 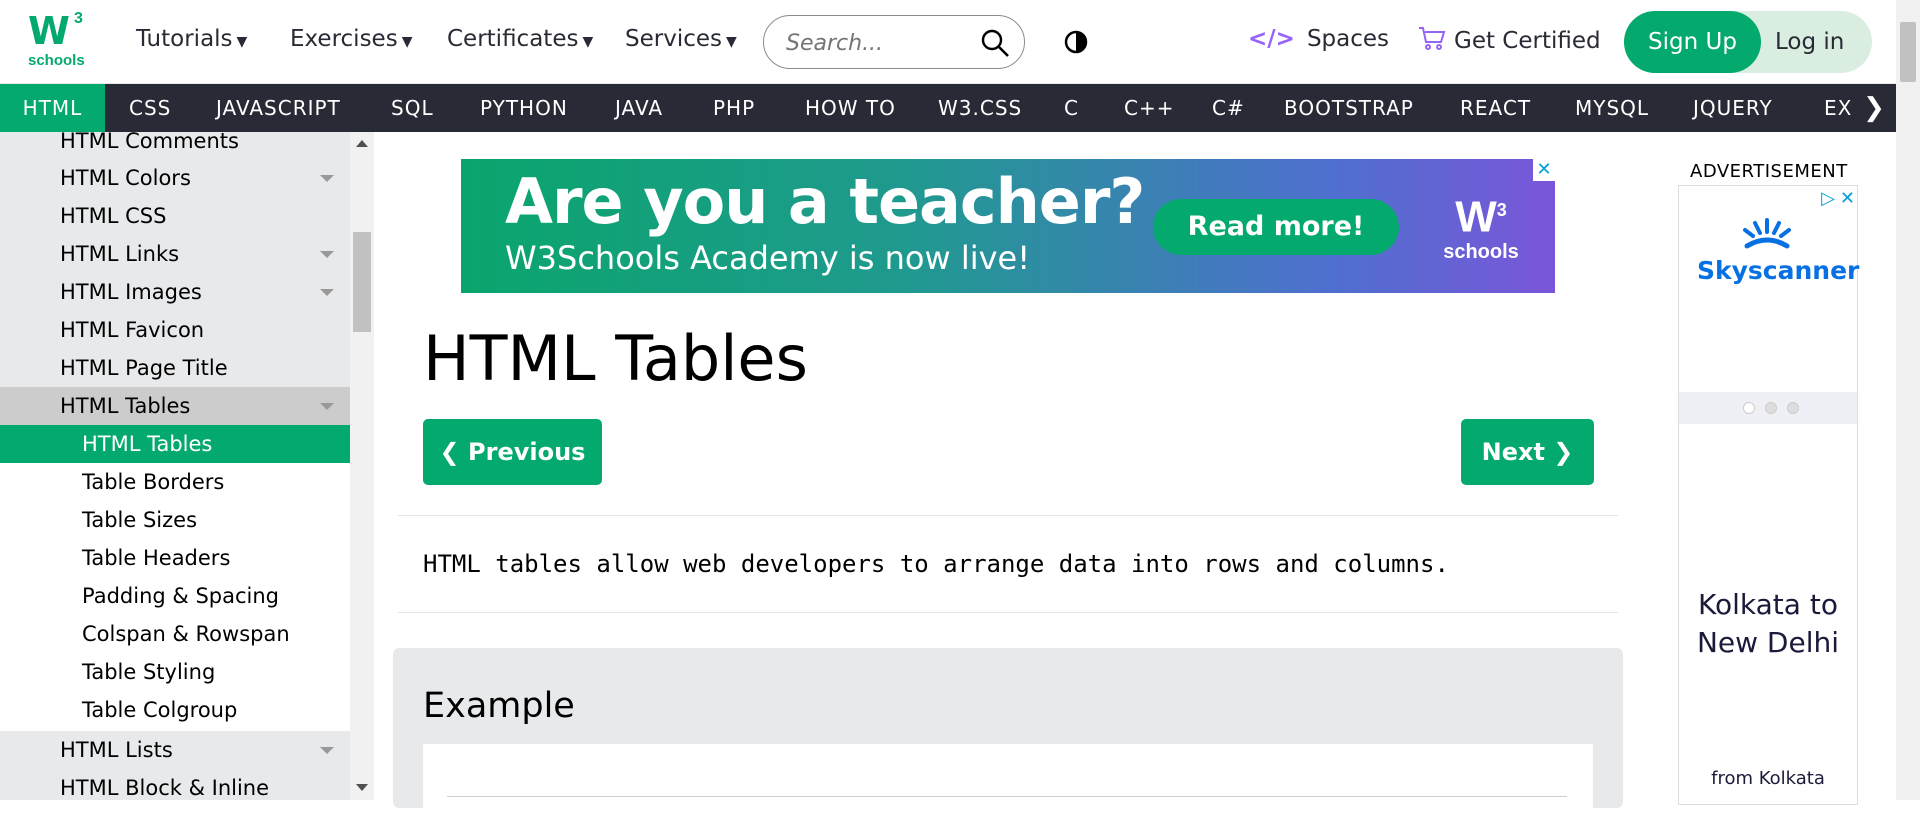 What do you see at coordinates (186, 634) in the screenshot?
I see `sidebar-item-label: Colspan & Rowspan` at bounding box center [186, 634].